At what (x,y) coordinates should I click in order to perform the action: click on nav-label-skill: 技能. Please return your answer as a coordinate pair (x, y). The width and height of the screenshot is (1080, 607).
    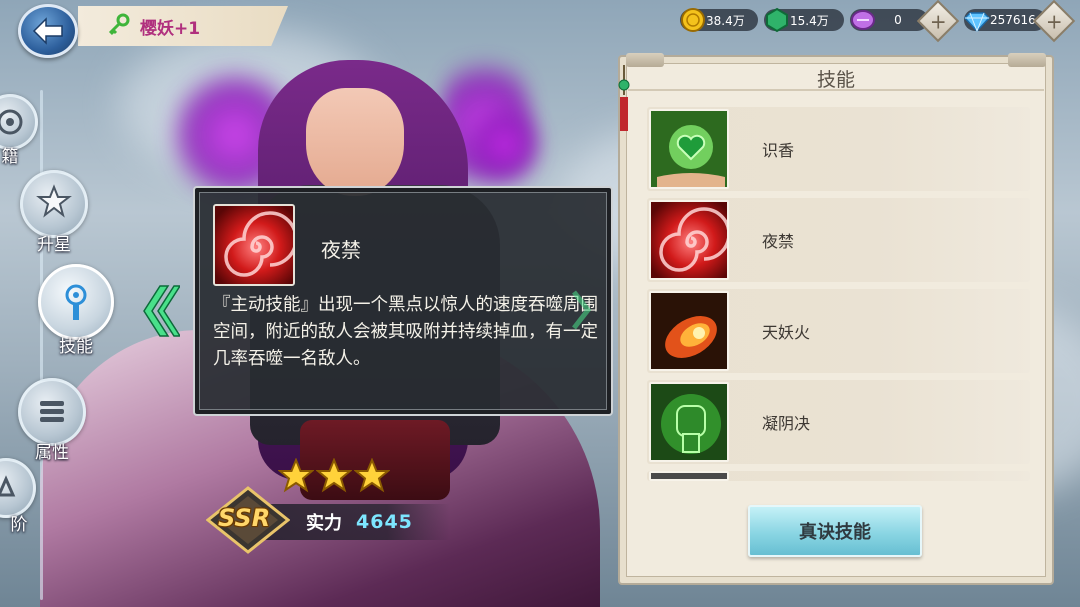
    Looking at the image, I should click on (76, 347).